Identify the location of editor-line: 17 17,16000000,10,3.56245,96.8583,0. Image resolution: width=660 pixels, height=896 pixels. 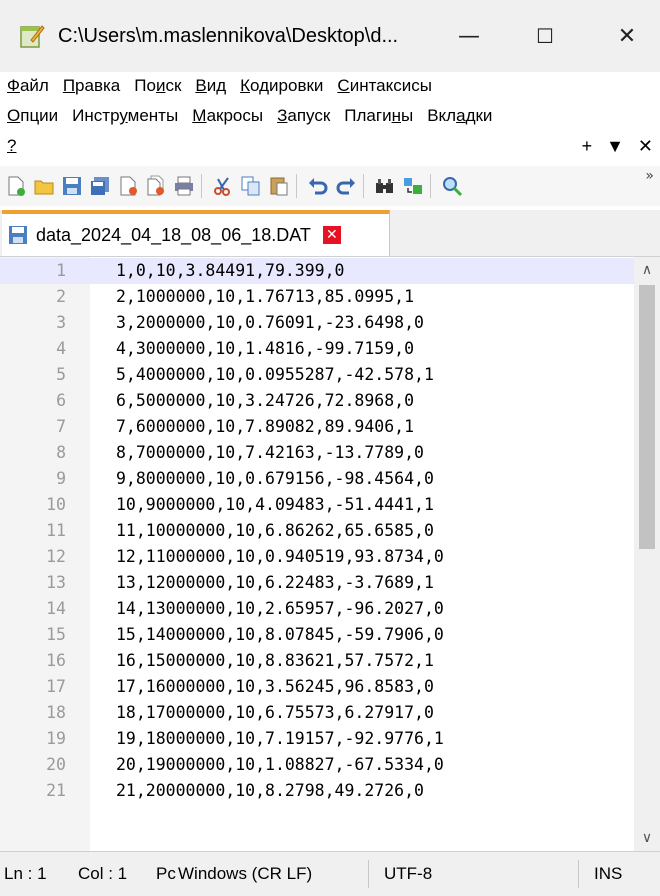
(317, 687).